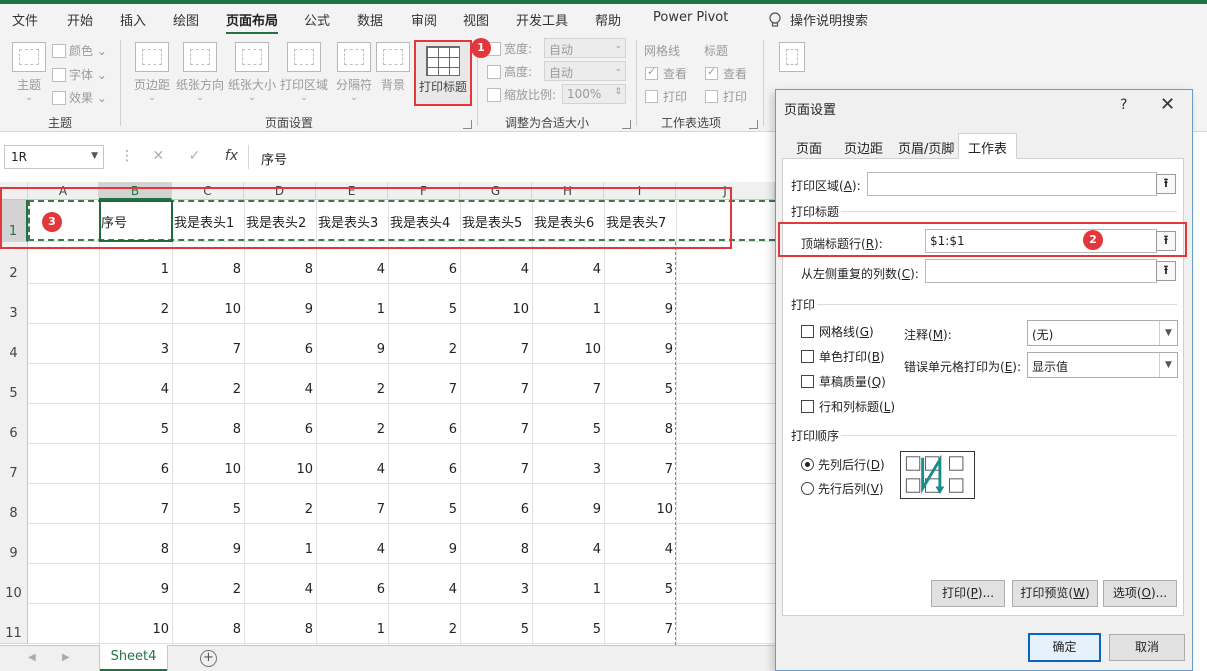 This screenshot has height=671, width=1207. Describe the element at coordinates (208, 658) in the screenshot. I see `add-sheet-icon: +` at that location.